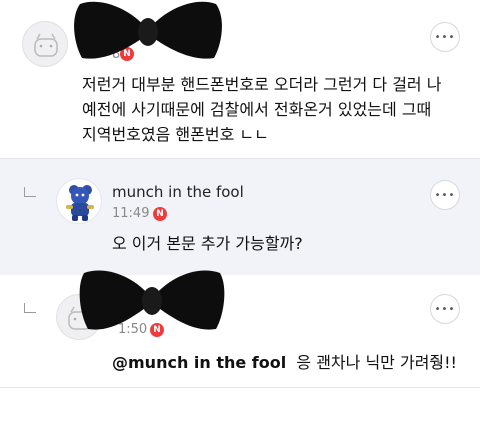  I want to click on comment-body: @munch in the fool 응 괜차나 닉만 가려줭!!, so click(284, 362).